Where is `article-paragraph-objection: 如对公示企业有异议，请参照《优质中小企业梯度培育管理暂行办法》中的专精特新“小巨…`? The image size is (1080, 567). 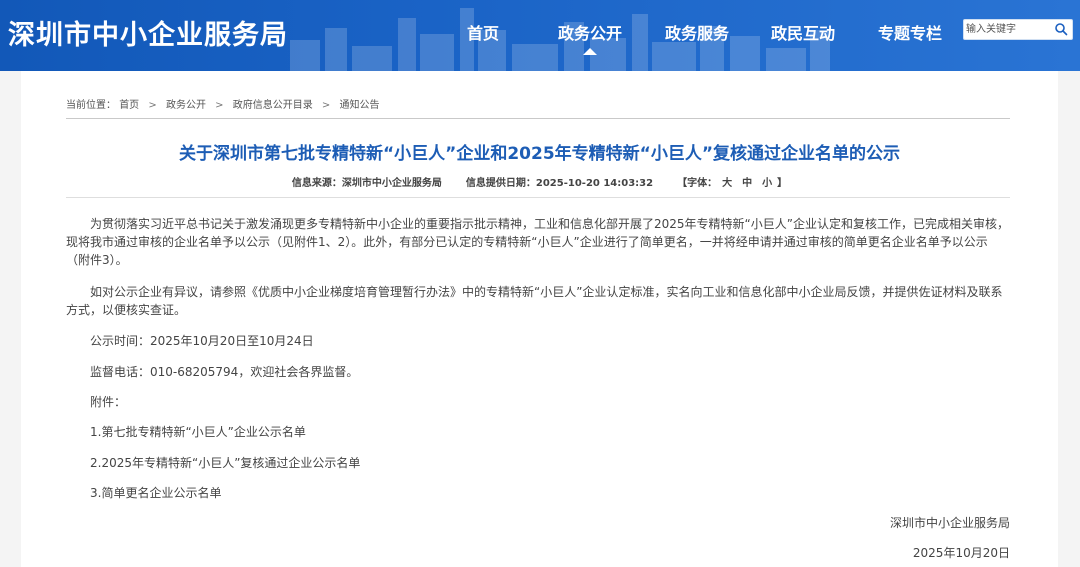
article-paragraph-objection: 如对公示企业有异议，请参照《优质中小企业梯度培育管理暂行办法》中的专精特新“小巨… is located at coordinates (534, 301).